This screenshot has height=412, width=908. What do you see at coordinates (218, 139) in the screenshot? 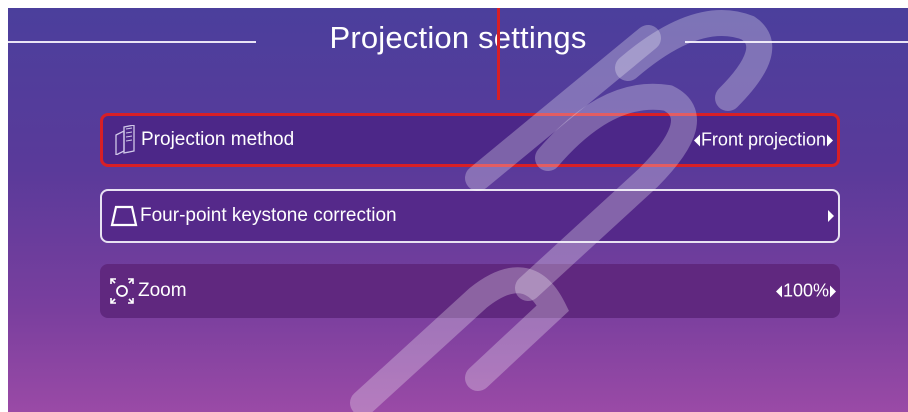
I see `projection-method-label: Projection method` at bounding box center [218, 139].